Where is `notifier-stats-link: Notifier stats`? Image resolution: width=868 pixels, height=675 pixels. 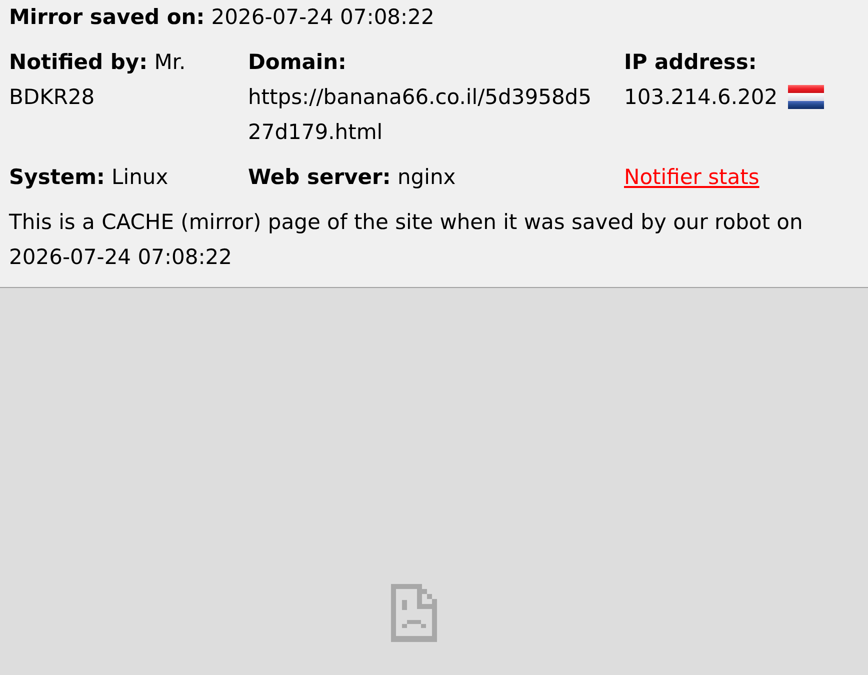
notifier-stats-link: Notifier stats is located at coordinates (692, 177).